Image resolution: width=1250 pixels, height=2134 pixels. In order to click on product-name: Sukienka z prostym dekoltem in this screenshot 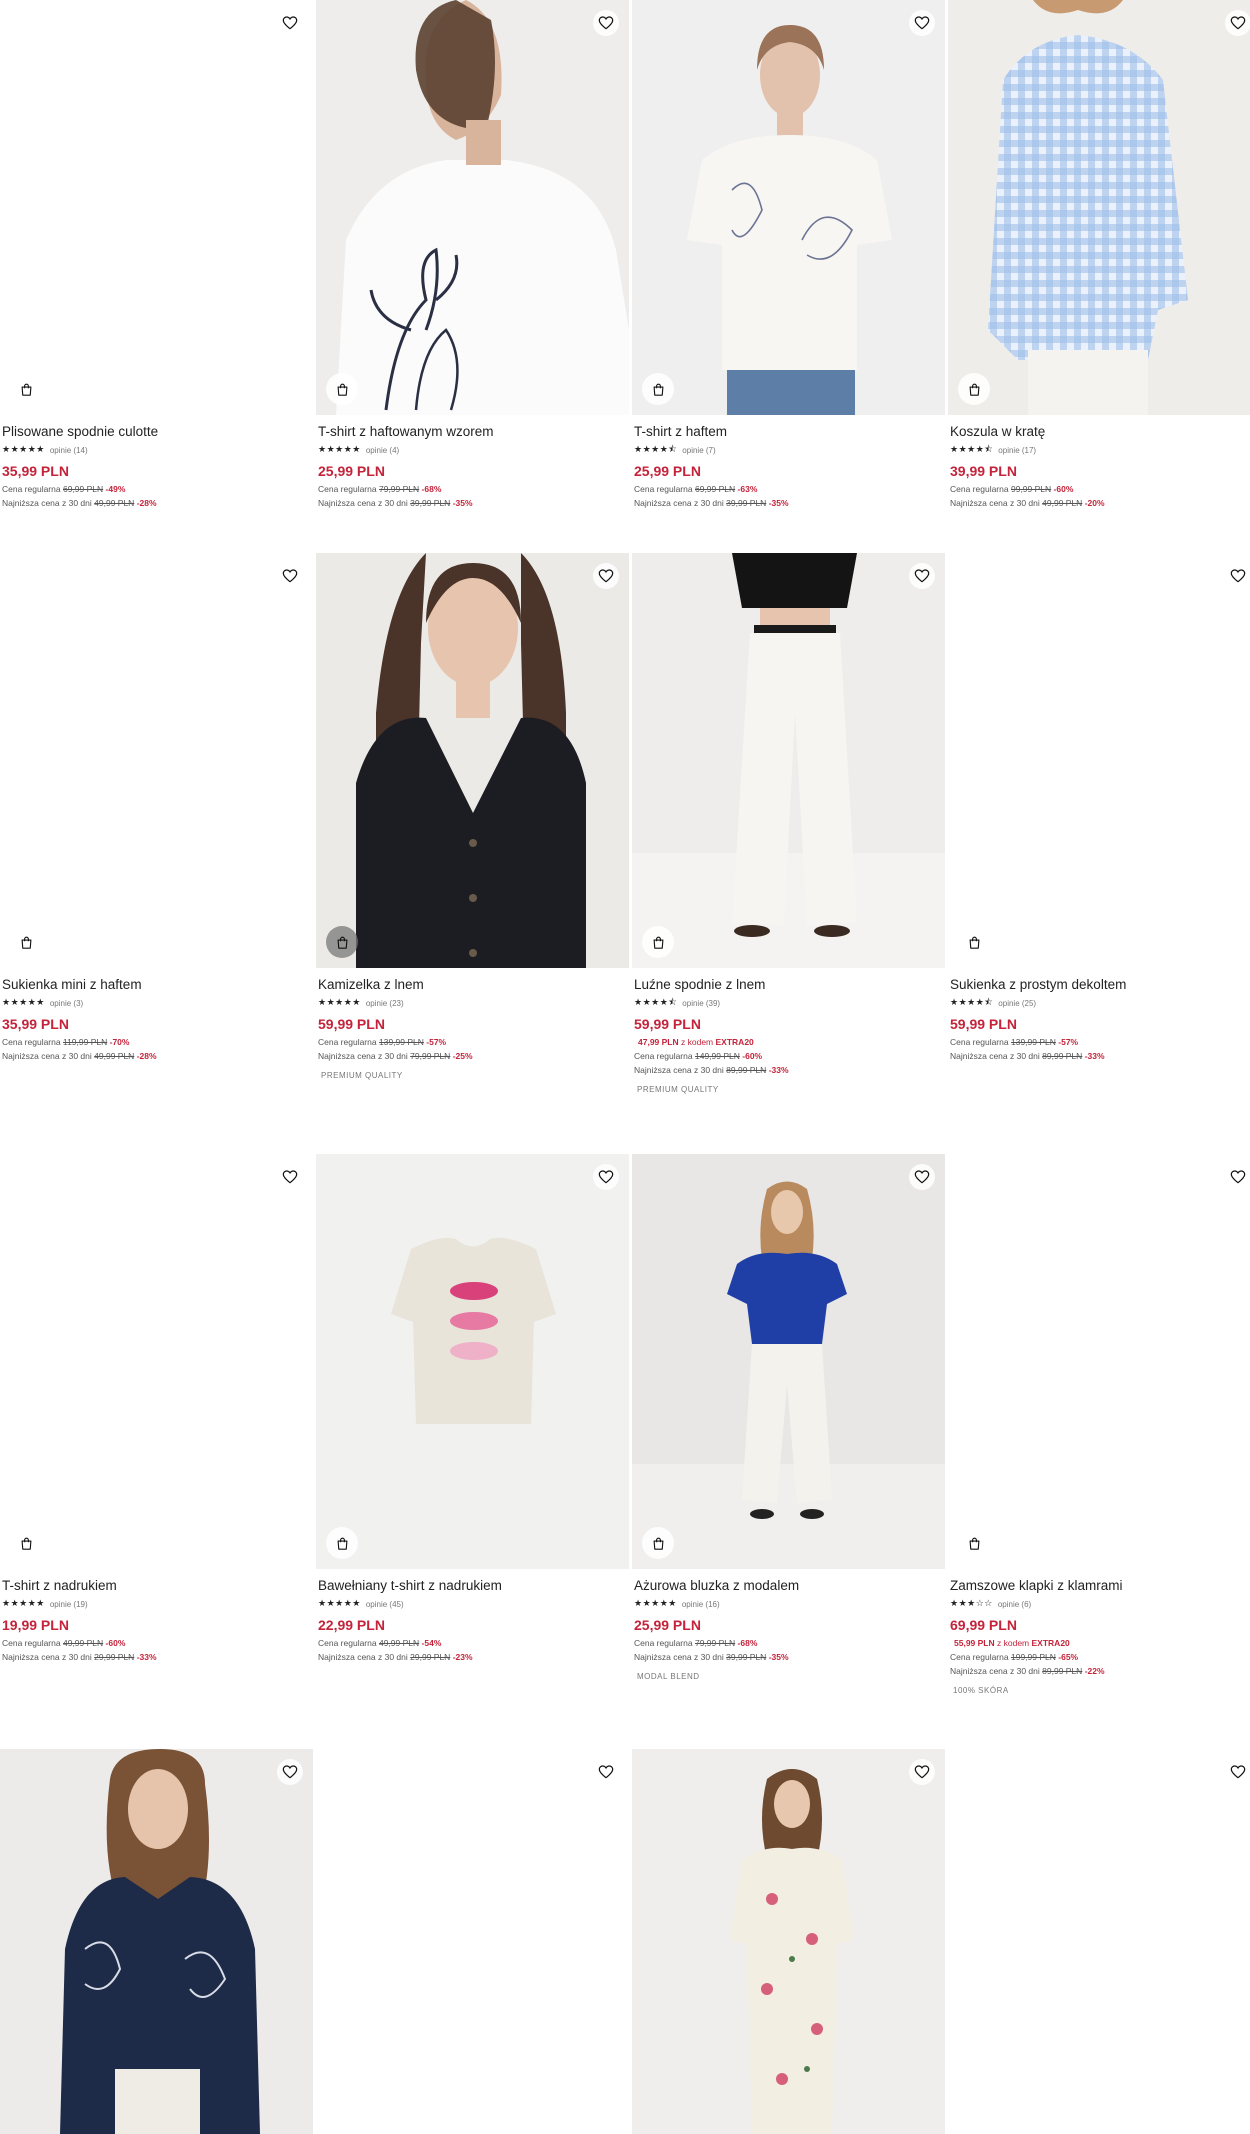, I will do `click(1100, 985)`.